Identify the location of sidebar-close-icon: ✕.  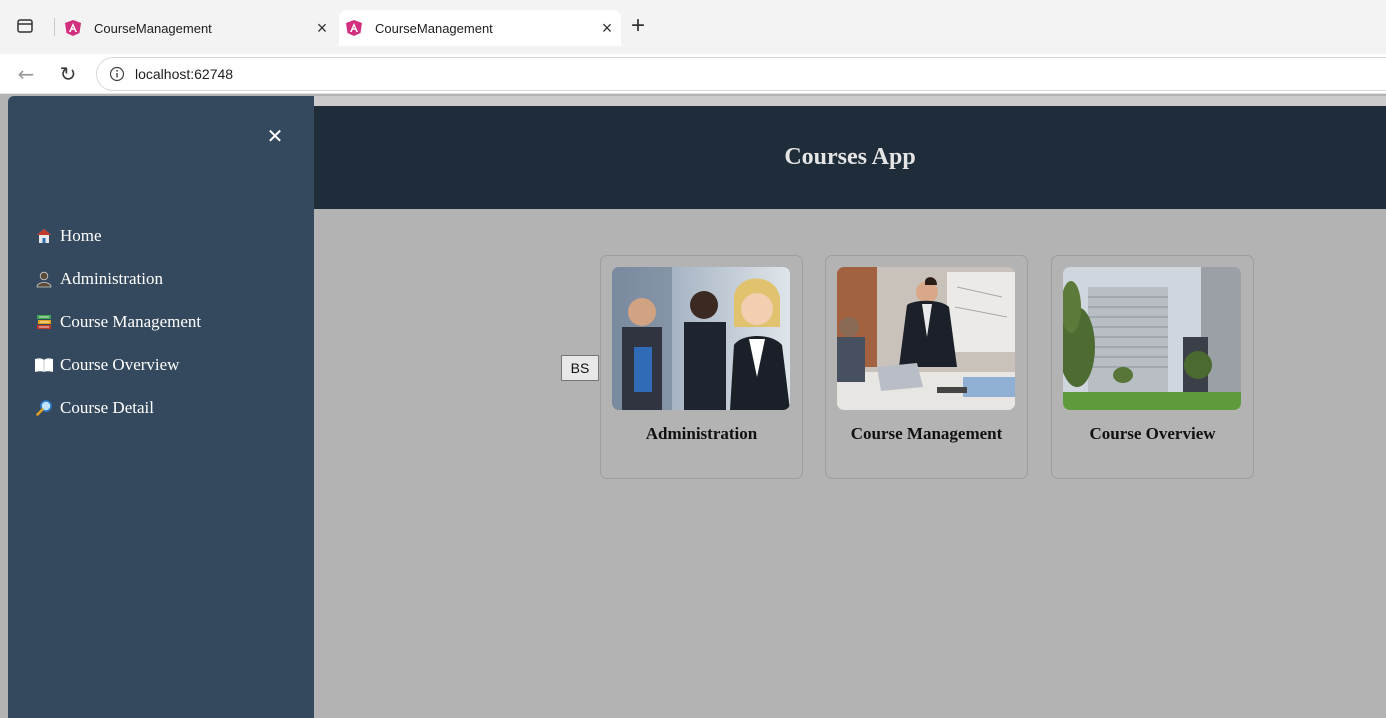
(275, 136).